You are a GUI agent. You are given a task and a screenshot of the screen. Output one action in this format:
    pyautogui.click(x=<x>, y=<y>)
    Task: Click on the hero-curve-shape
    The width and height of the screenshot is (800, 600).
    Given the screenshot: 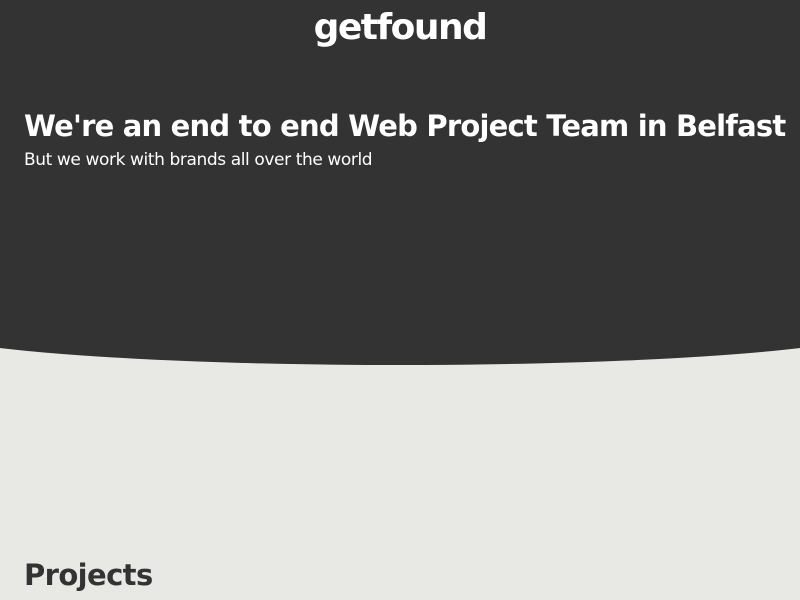 What is the action you would take?
    pyautogui.click(x=400, y=327)
    